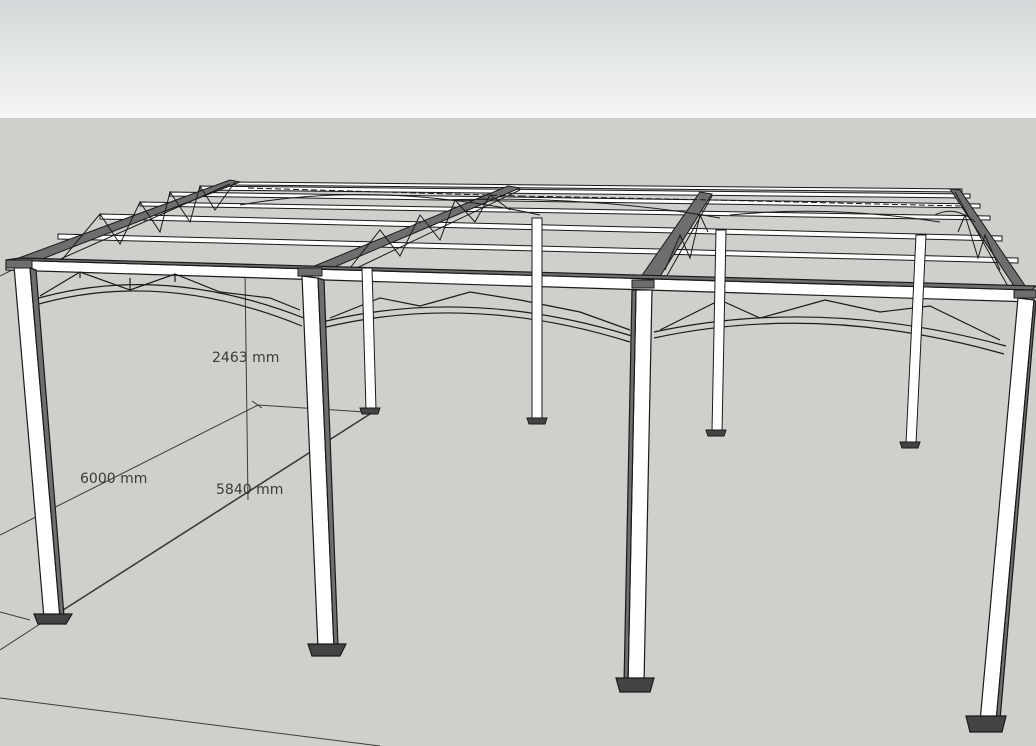 The height and width of the screenshot is (746, 1036). I want to click on length-dimension-label: 6000 mm, so click(114, 479).